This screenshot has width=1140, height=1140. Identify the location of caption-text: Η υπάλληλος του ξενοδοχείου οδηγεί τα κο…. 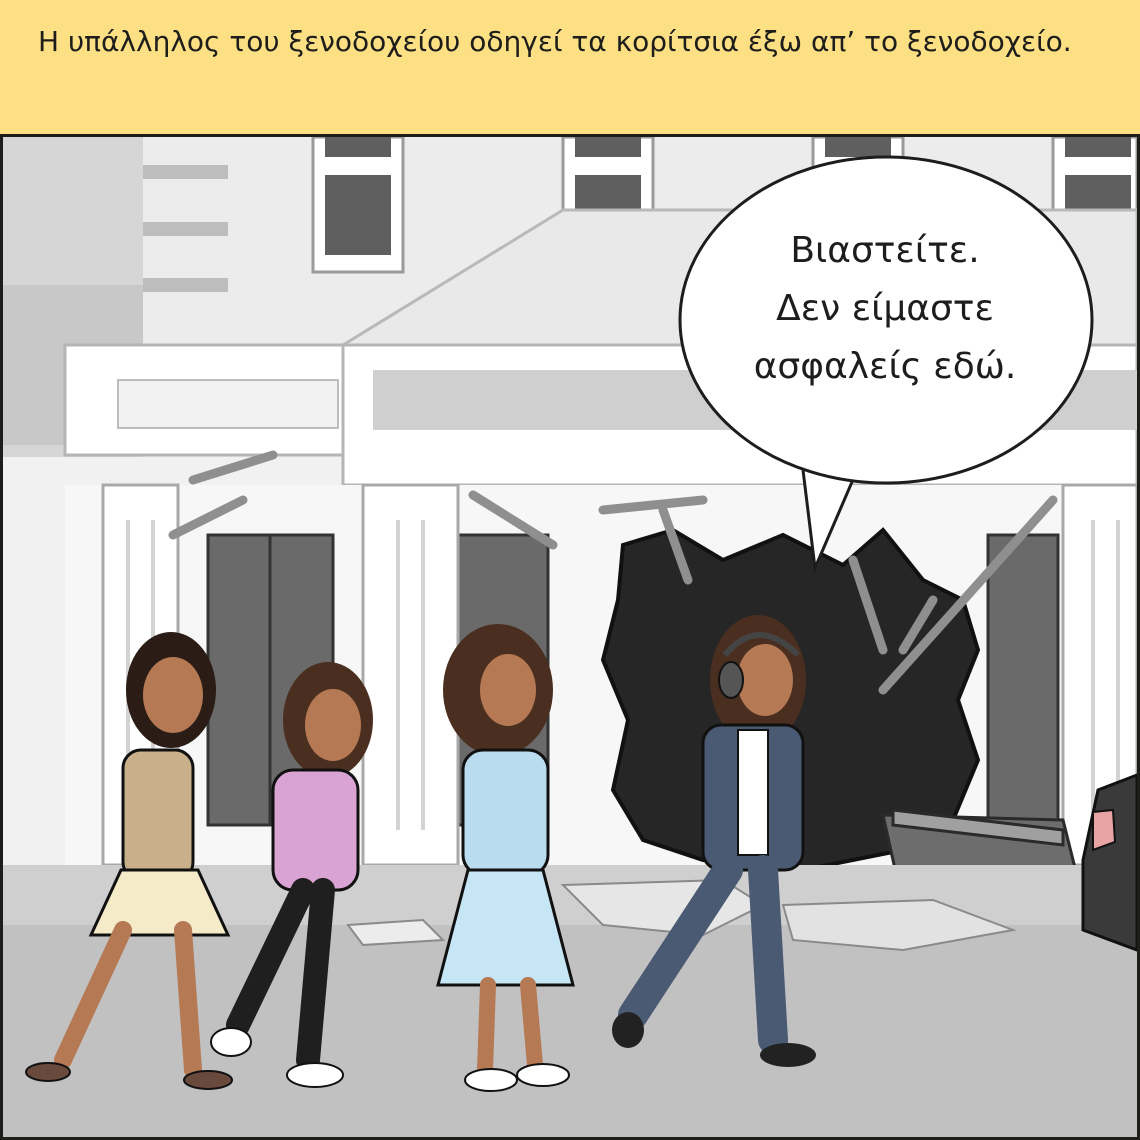
(555, 41).